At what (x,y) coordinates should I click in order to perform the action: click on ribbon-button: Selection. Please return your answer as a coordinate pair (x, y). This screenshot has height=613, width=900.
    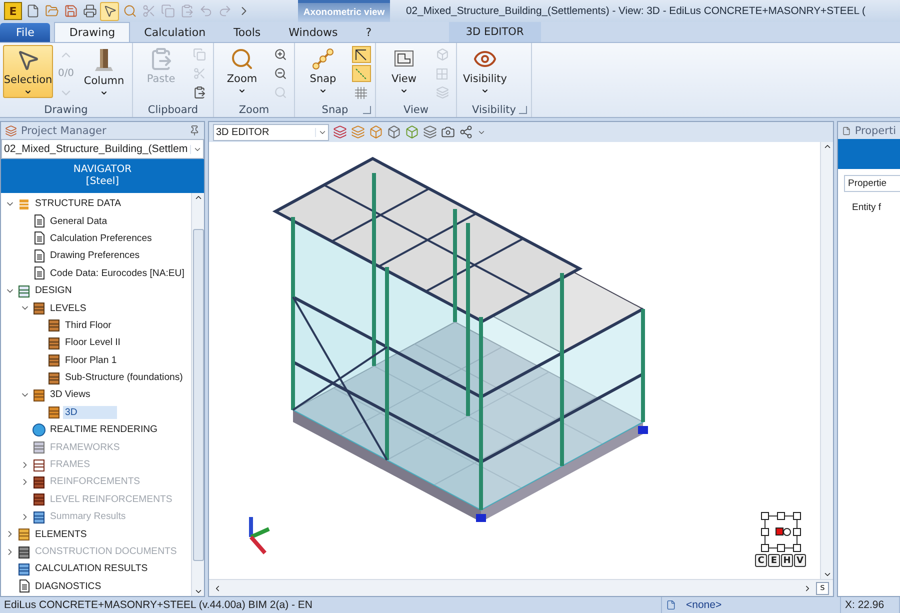
    Looking at the image, I should click on (28, 71).